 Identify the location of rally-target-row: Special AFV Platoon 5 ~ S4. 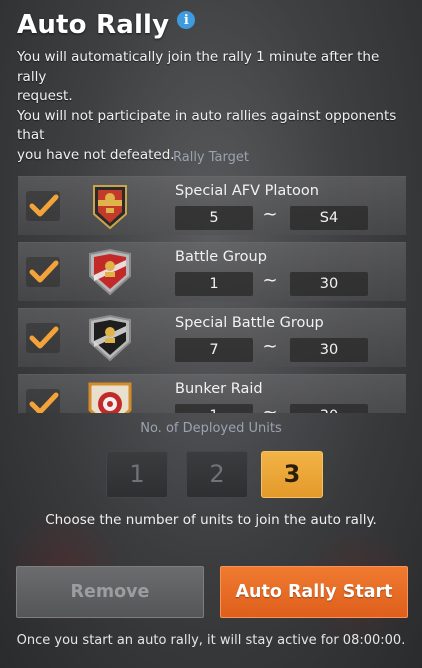
(212, 205).